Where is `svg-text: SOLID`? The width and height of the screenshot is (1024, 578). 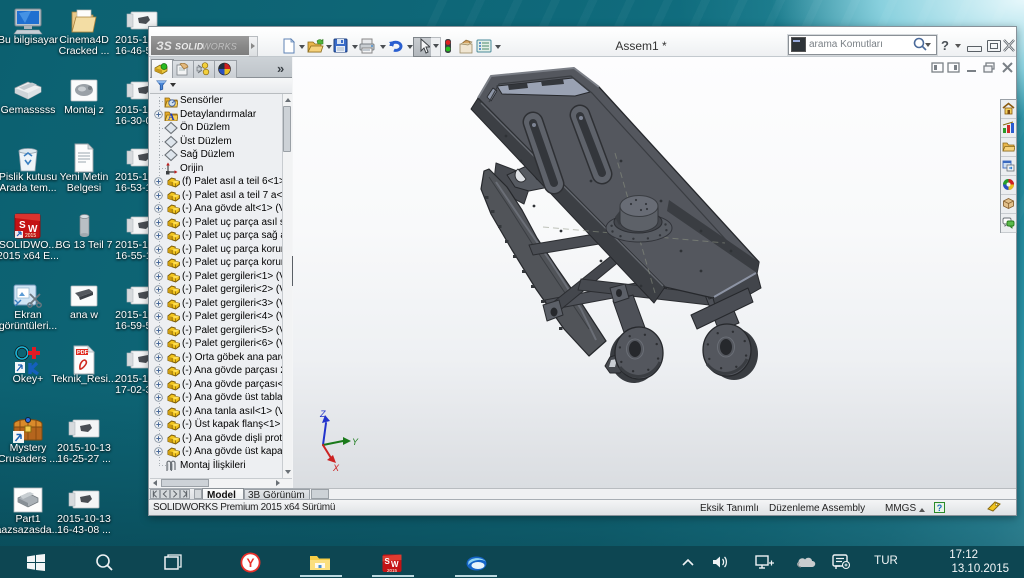
svg-text: SOLID is located at coordinates (189, 47).